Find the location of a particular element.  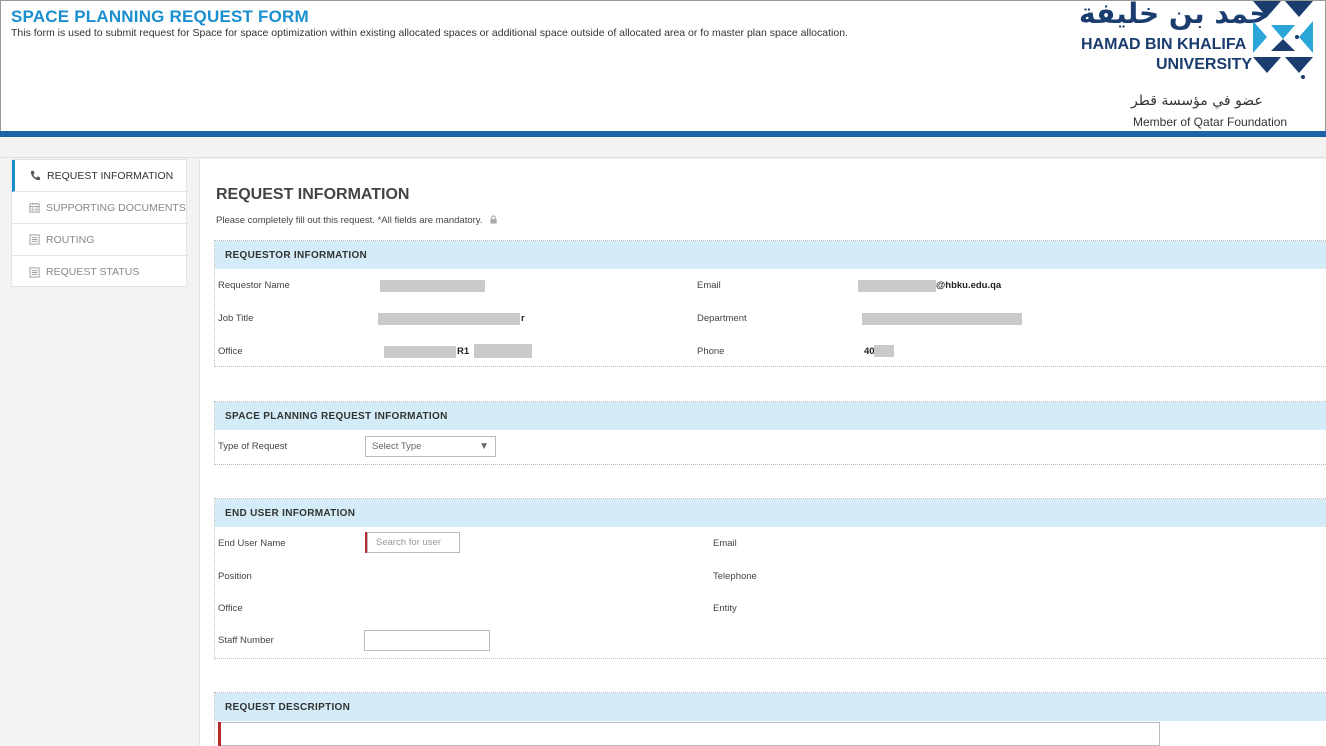

sidebar-item-label: REQUEST STATUS is located at coordinates (93, 272).